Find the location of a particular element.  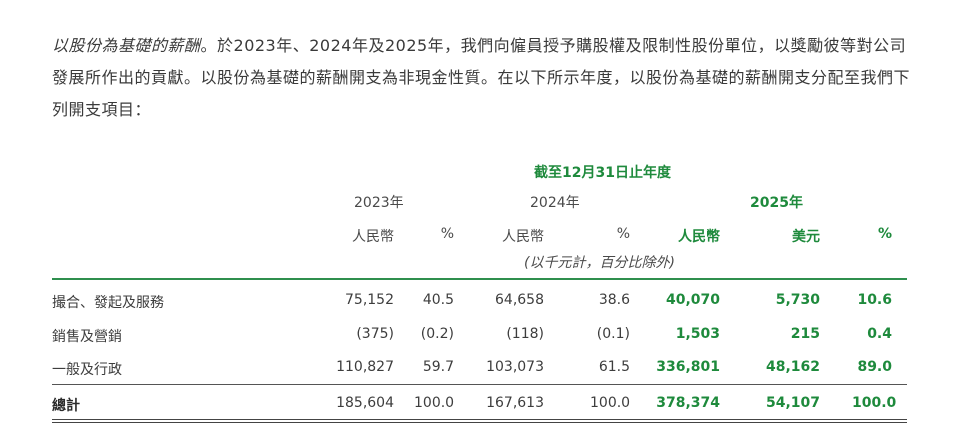

table-cell: 38.6 is located at coordinates (614, 300).